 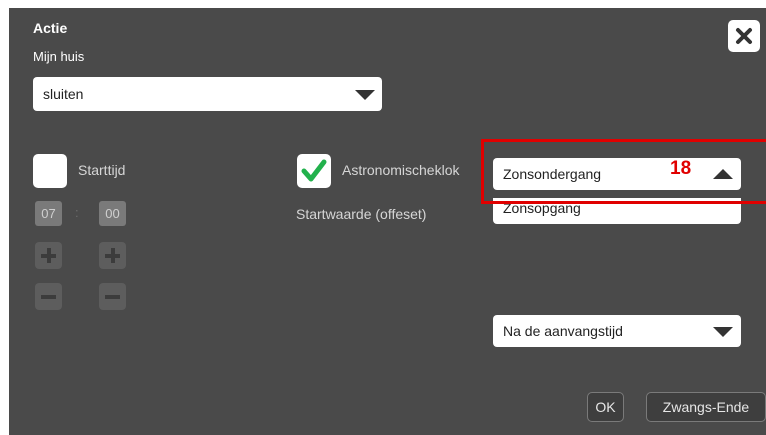 What do you see at coordinates (48, 213) in the screenshot?
I see `hours-field: 07` at bounding box center [48, 213].